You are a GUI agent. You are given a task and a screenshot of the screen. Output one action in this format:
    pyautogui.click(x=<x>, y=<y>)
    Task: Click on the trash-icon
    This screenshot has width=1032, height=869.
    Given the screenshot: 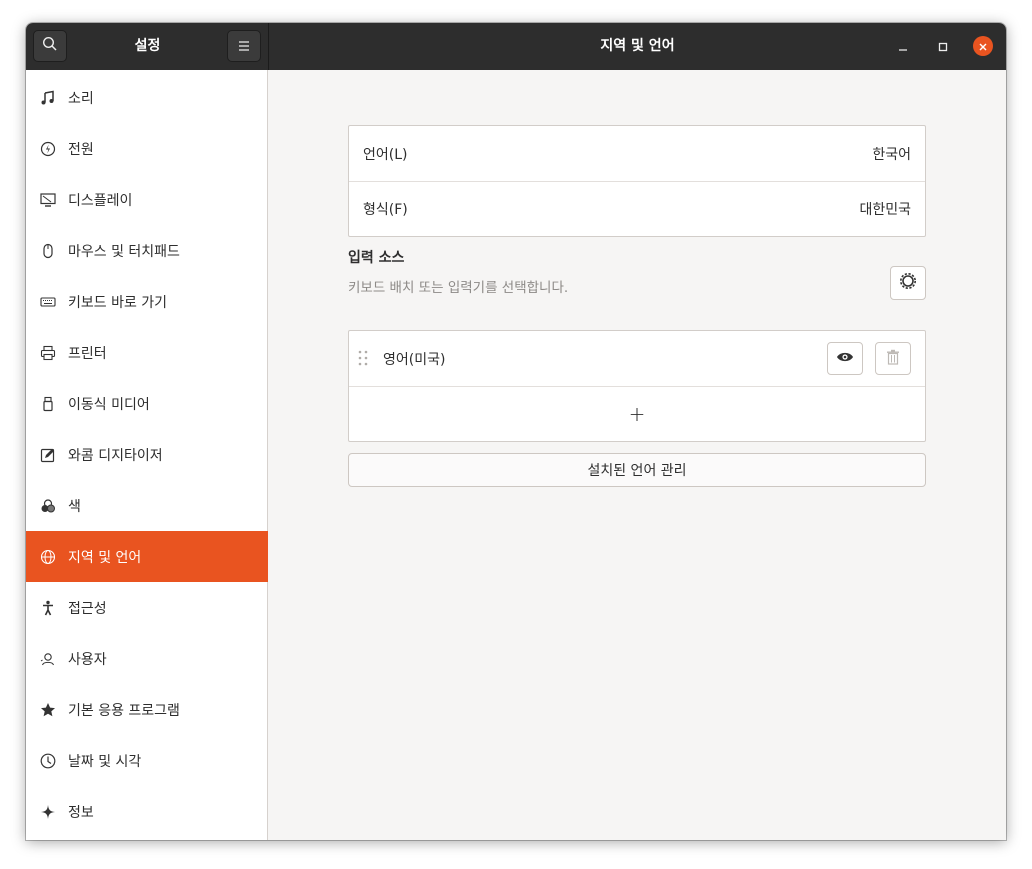 What is the action you would take?
    pyautogui.click(x=893, y=359)
    